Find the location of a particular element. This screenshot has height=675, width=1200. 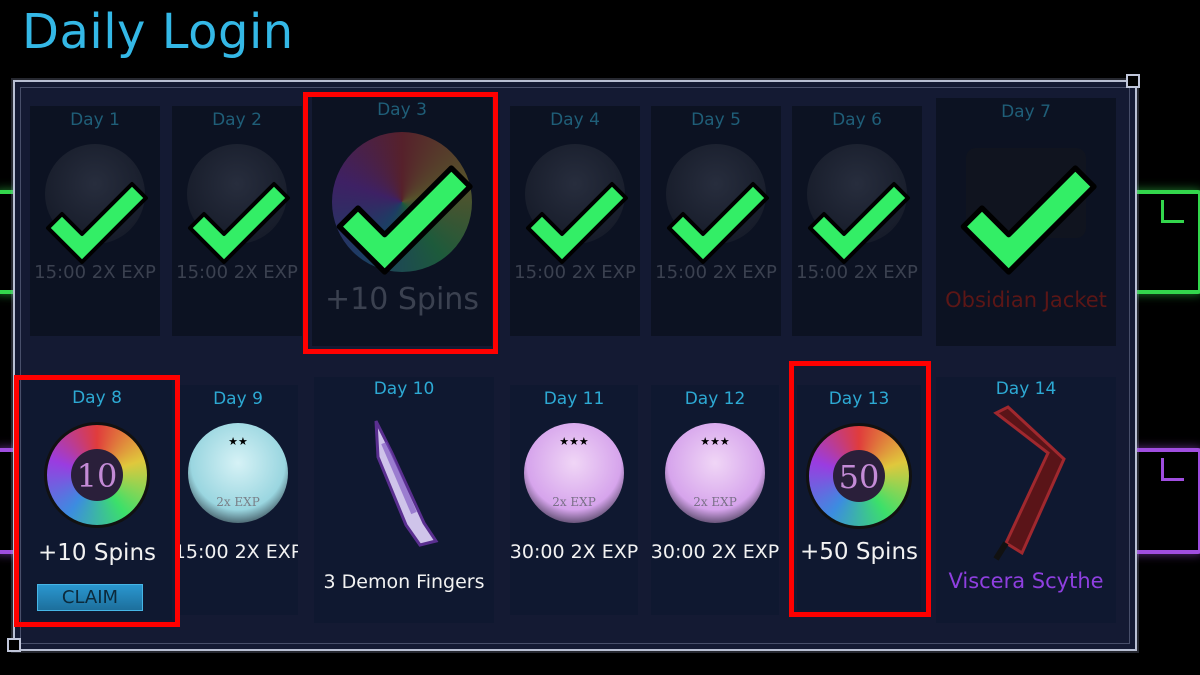

day-tile-6: Day 6 15:00 2X EXP is located at coordinates (857, 221).